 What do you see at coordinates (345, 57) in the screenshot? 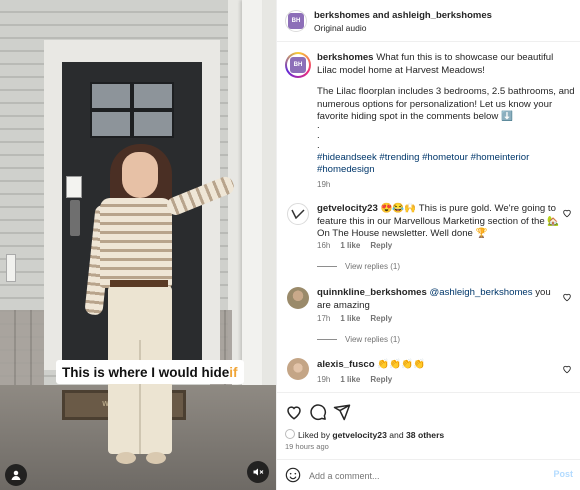
I see `caption-author: berkshomes` at bounding box center [345, 57].